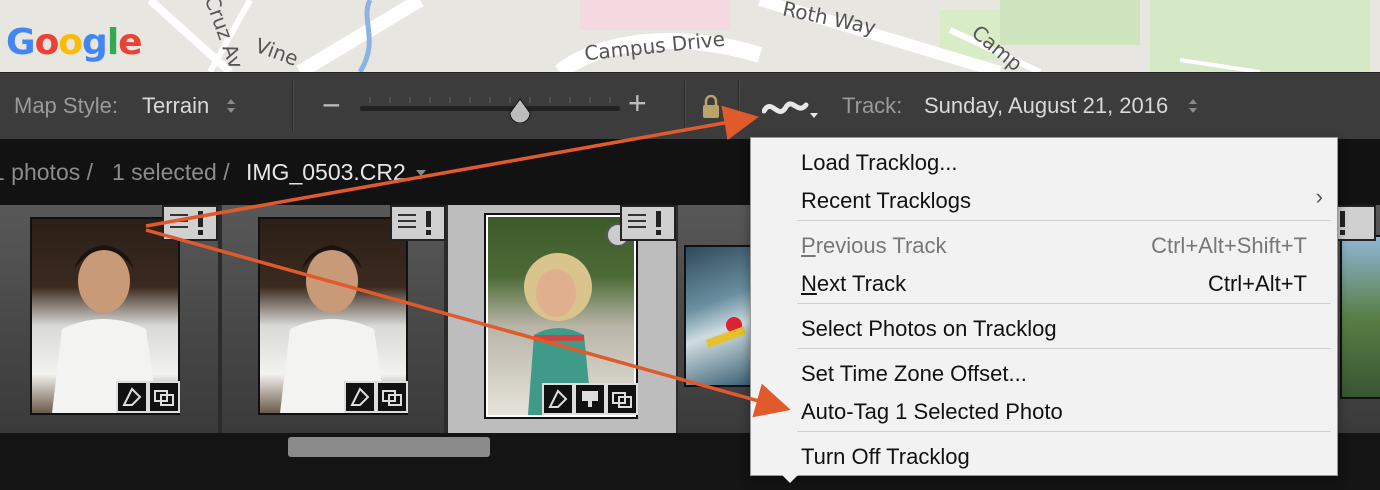  What do you see at coordinates (331, 105) in the screenshot?
I see `zoom-out-button: −` at bounding box center [331, 105].